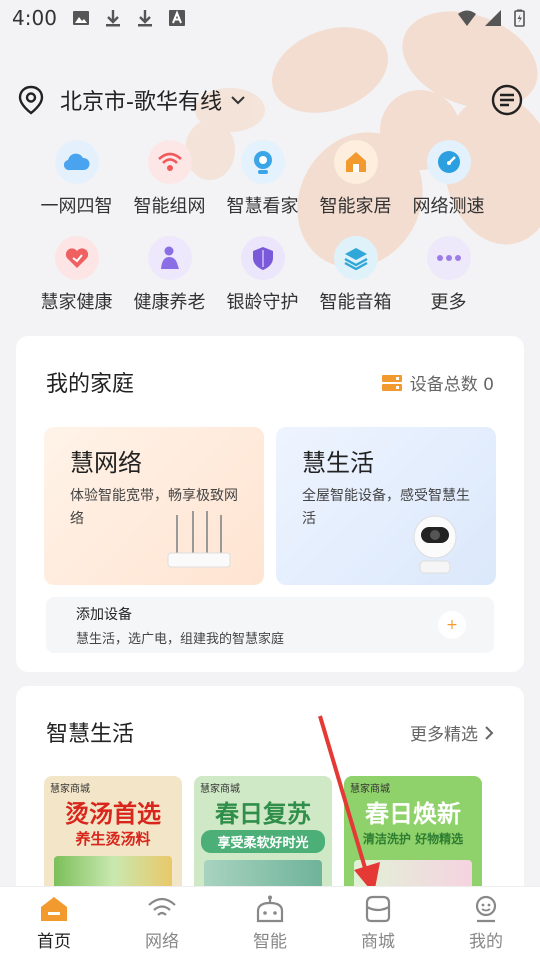  Describe the element at coordinates (76, 206) in the screenshot. I see `grid-item-label: 一网四智` at that location.